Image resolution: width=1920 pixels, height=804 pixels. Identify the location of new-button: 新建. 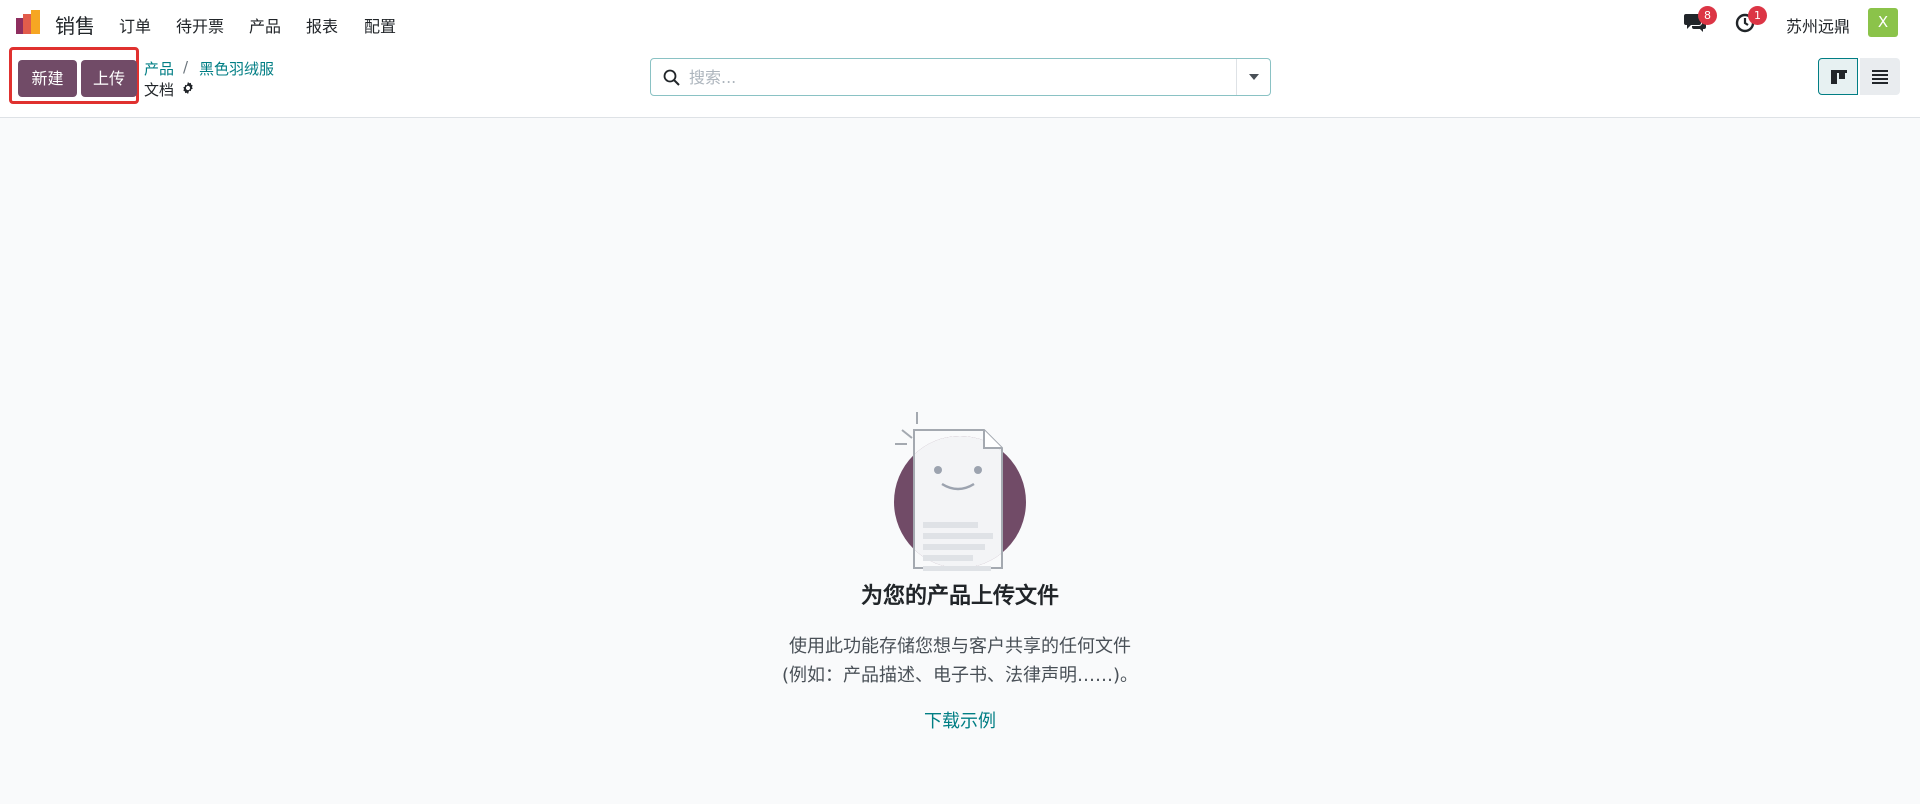
(47, 78).